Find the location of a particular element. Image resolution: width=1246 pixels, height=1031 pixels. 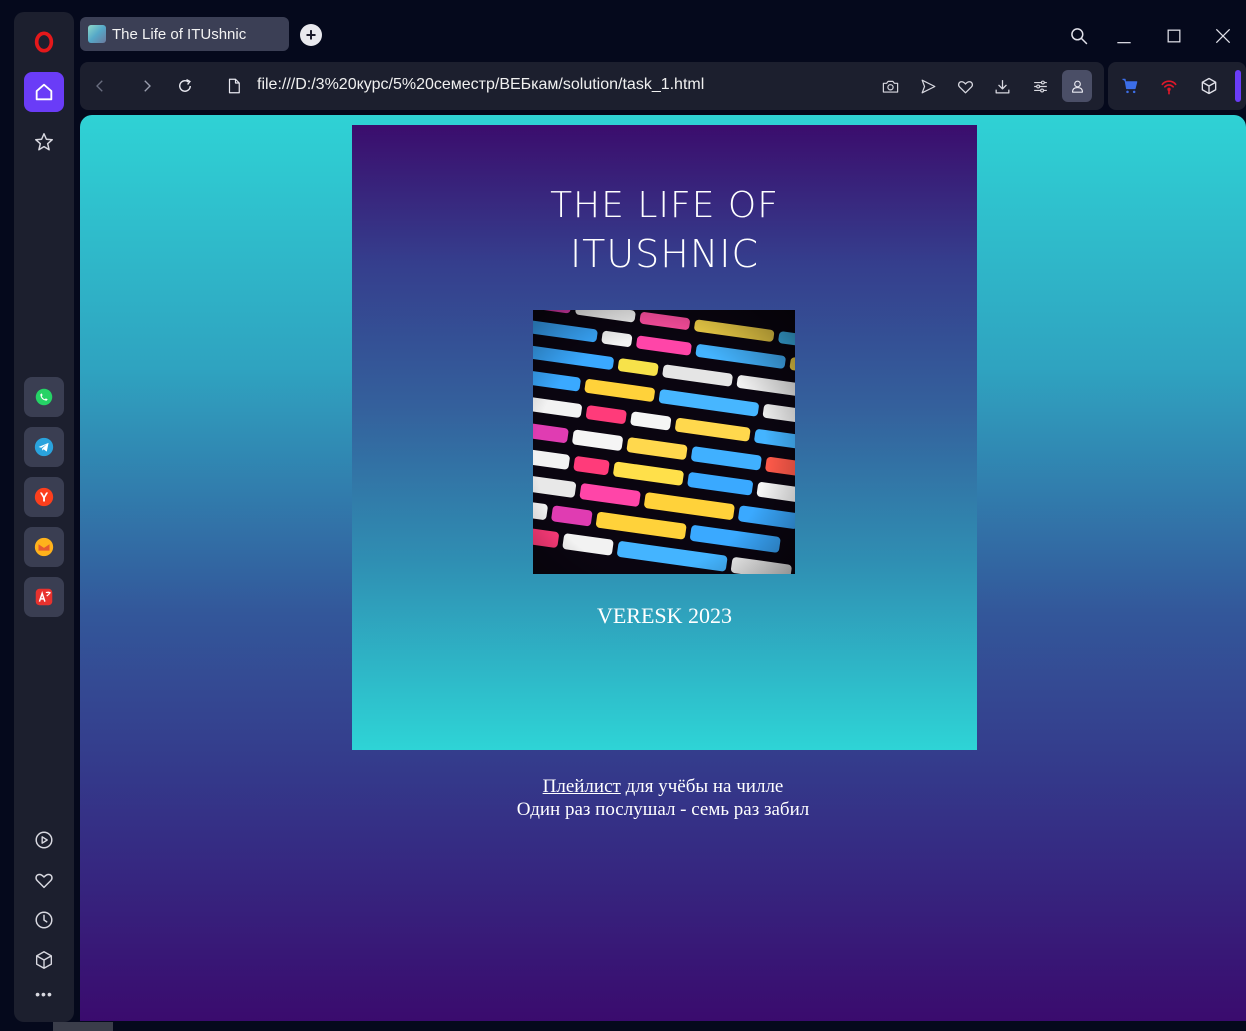

code-screen-image is located at coordinates (664, 442).